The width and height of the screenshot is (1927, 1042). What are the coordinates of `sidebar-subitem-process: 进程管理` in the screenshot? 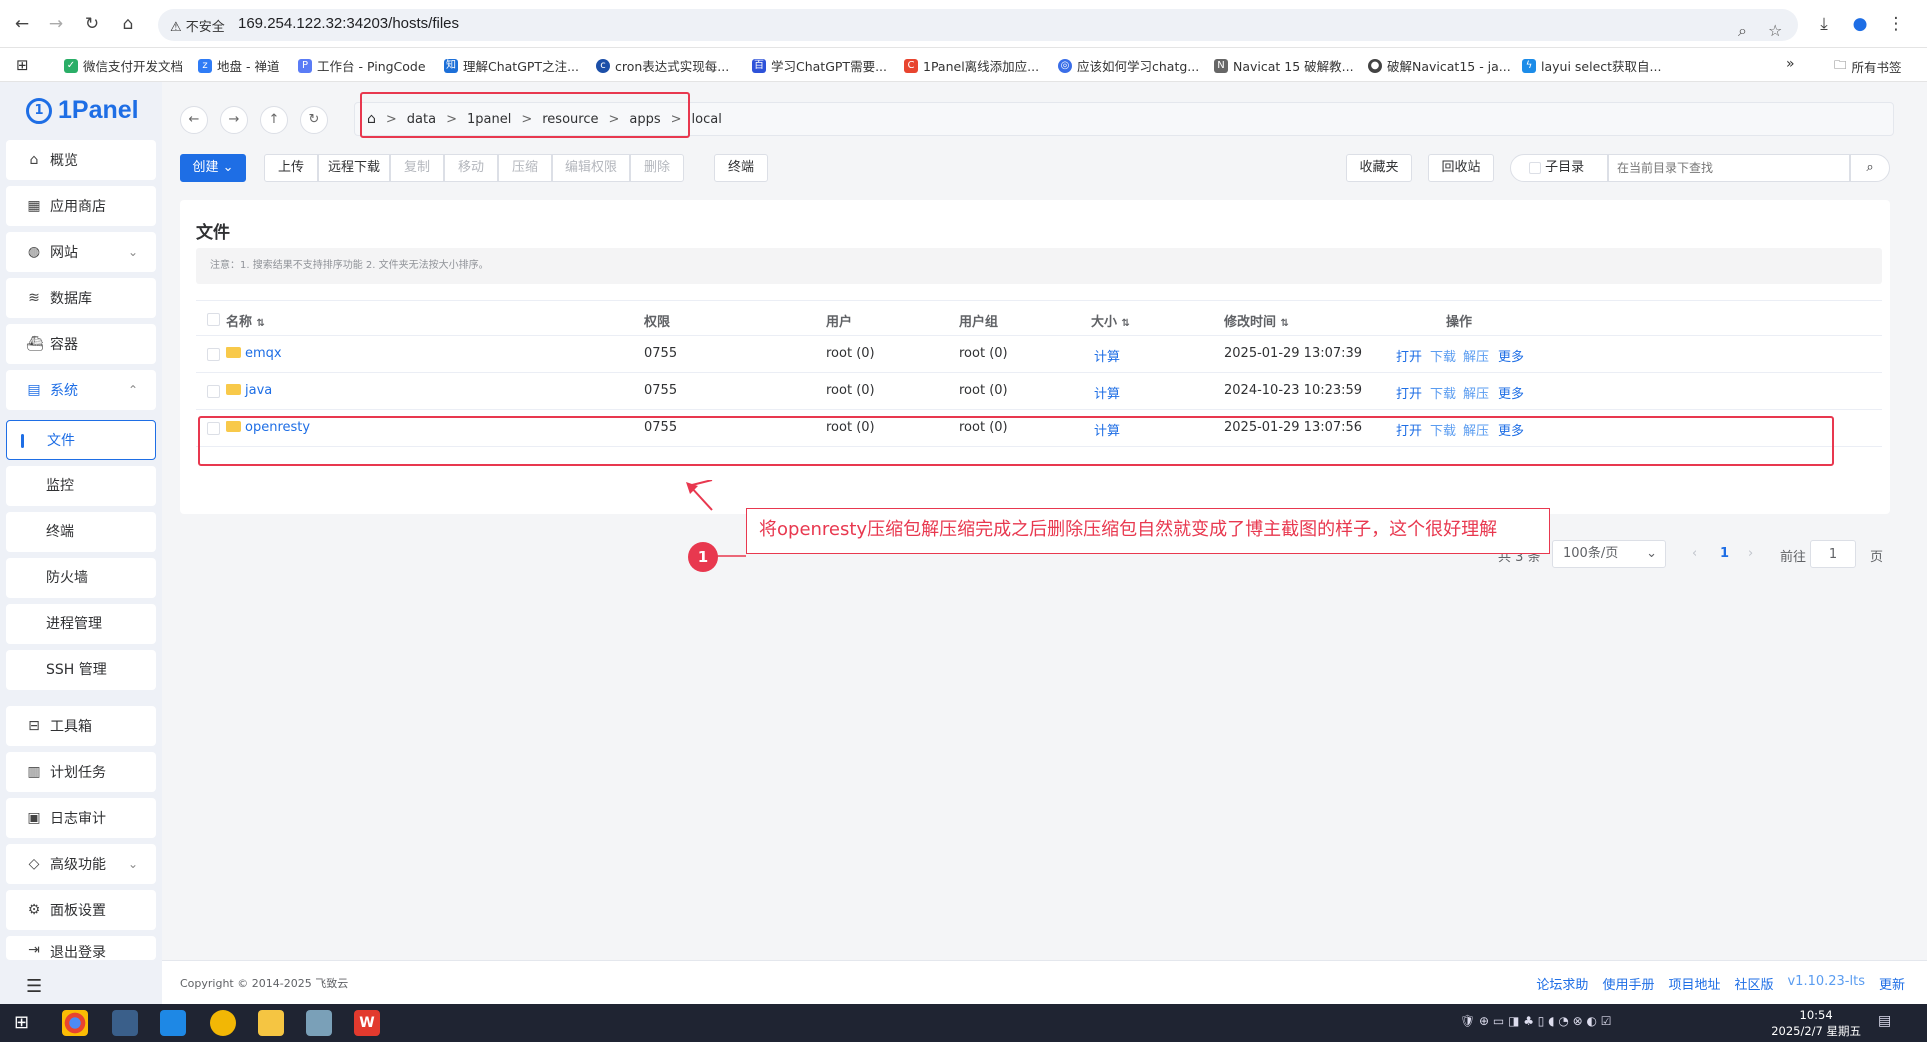 It's located at (81, 624).